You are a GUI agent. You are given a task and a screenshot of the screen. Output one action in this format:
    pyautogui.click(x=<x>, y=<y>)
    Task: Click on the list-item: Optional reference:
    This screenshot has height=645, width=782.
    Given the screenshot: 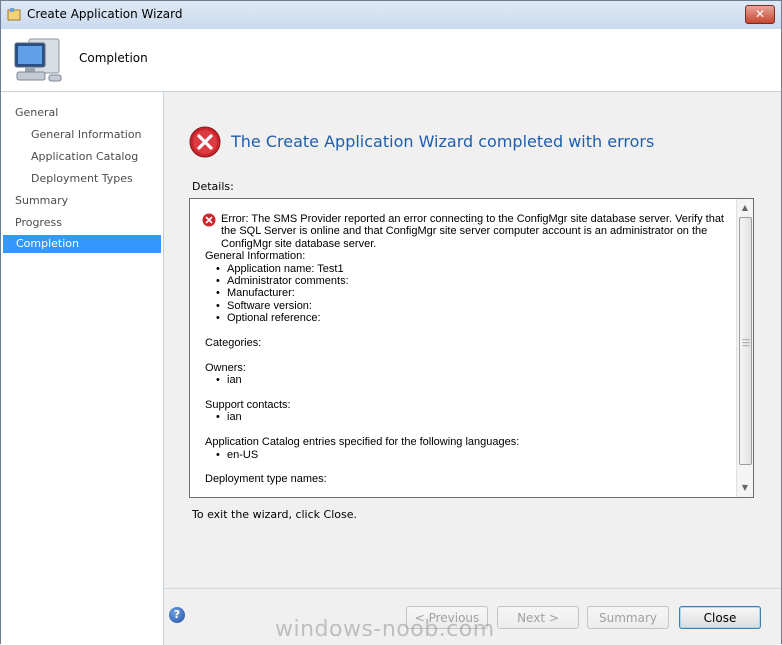 What is the action you would take?
    pyautogui.click(x=473, y=318)
    